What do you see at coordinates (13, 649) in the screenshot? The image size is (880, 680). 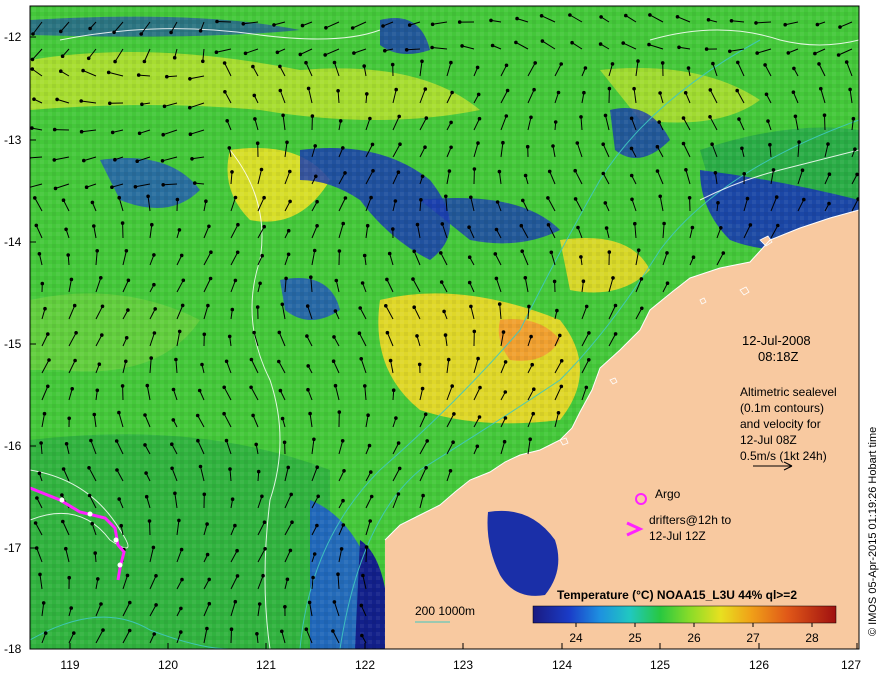 I see `y-tick-label: -18` at bounding box center [13, 649].